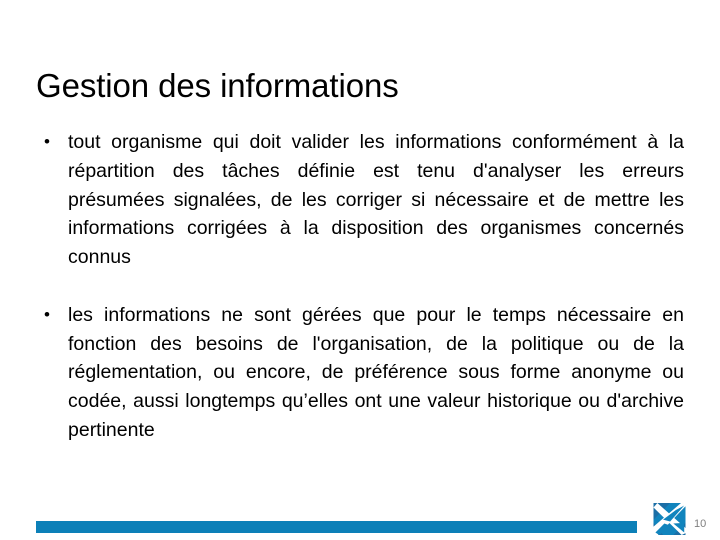 Image resolution: width=720 pixels, height=540 pixels. Describe the element at coordinates (669, 519) in the screenshot. I see `saltire-swoosh-logo` at that location.